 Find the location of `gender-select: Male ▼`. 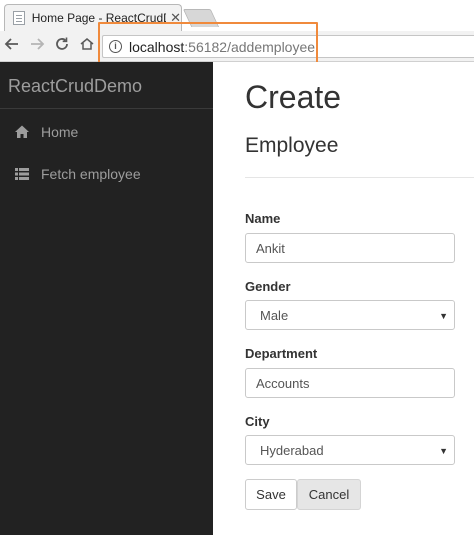

gender-select: Male ▼ is located at coordinates (350, 315).